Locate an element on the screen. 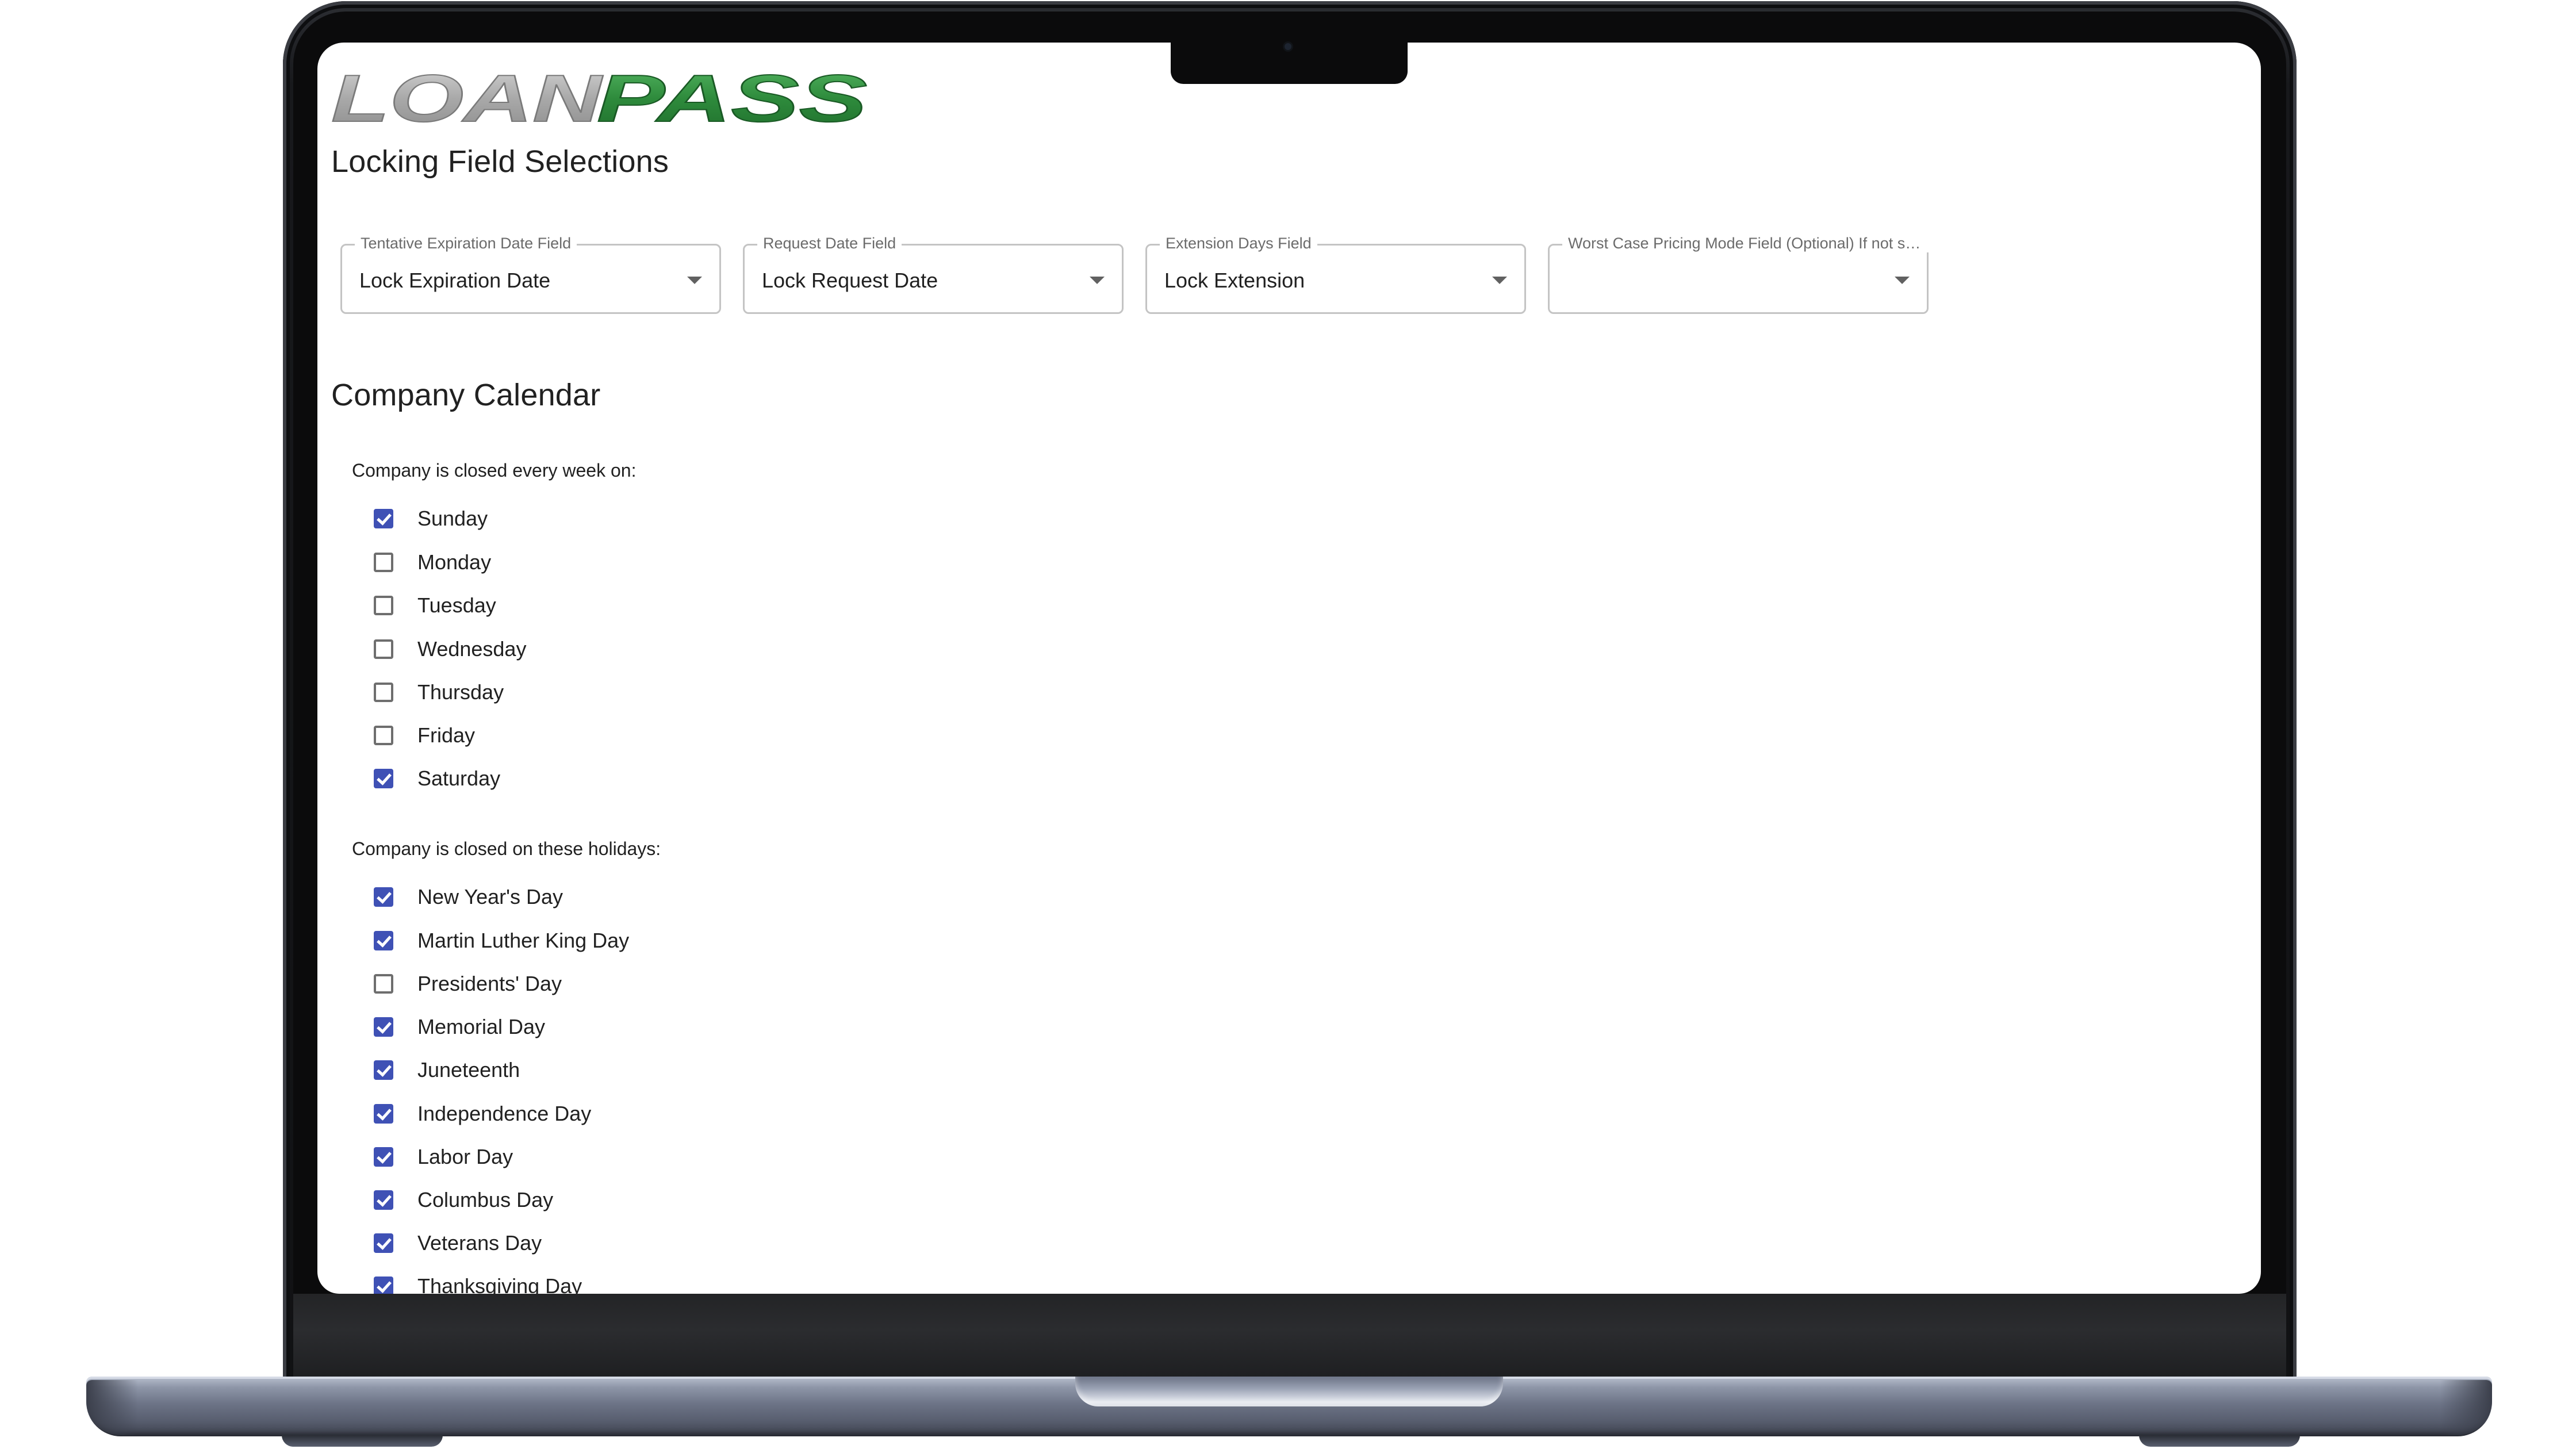 This screenshot has height=1449, width=2576. extension-days-select: Extension Days Field Lock Extension is located at coordinates (1335, 274).